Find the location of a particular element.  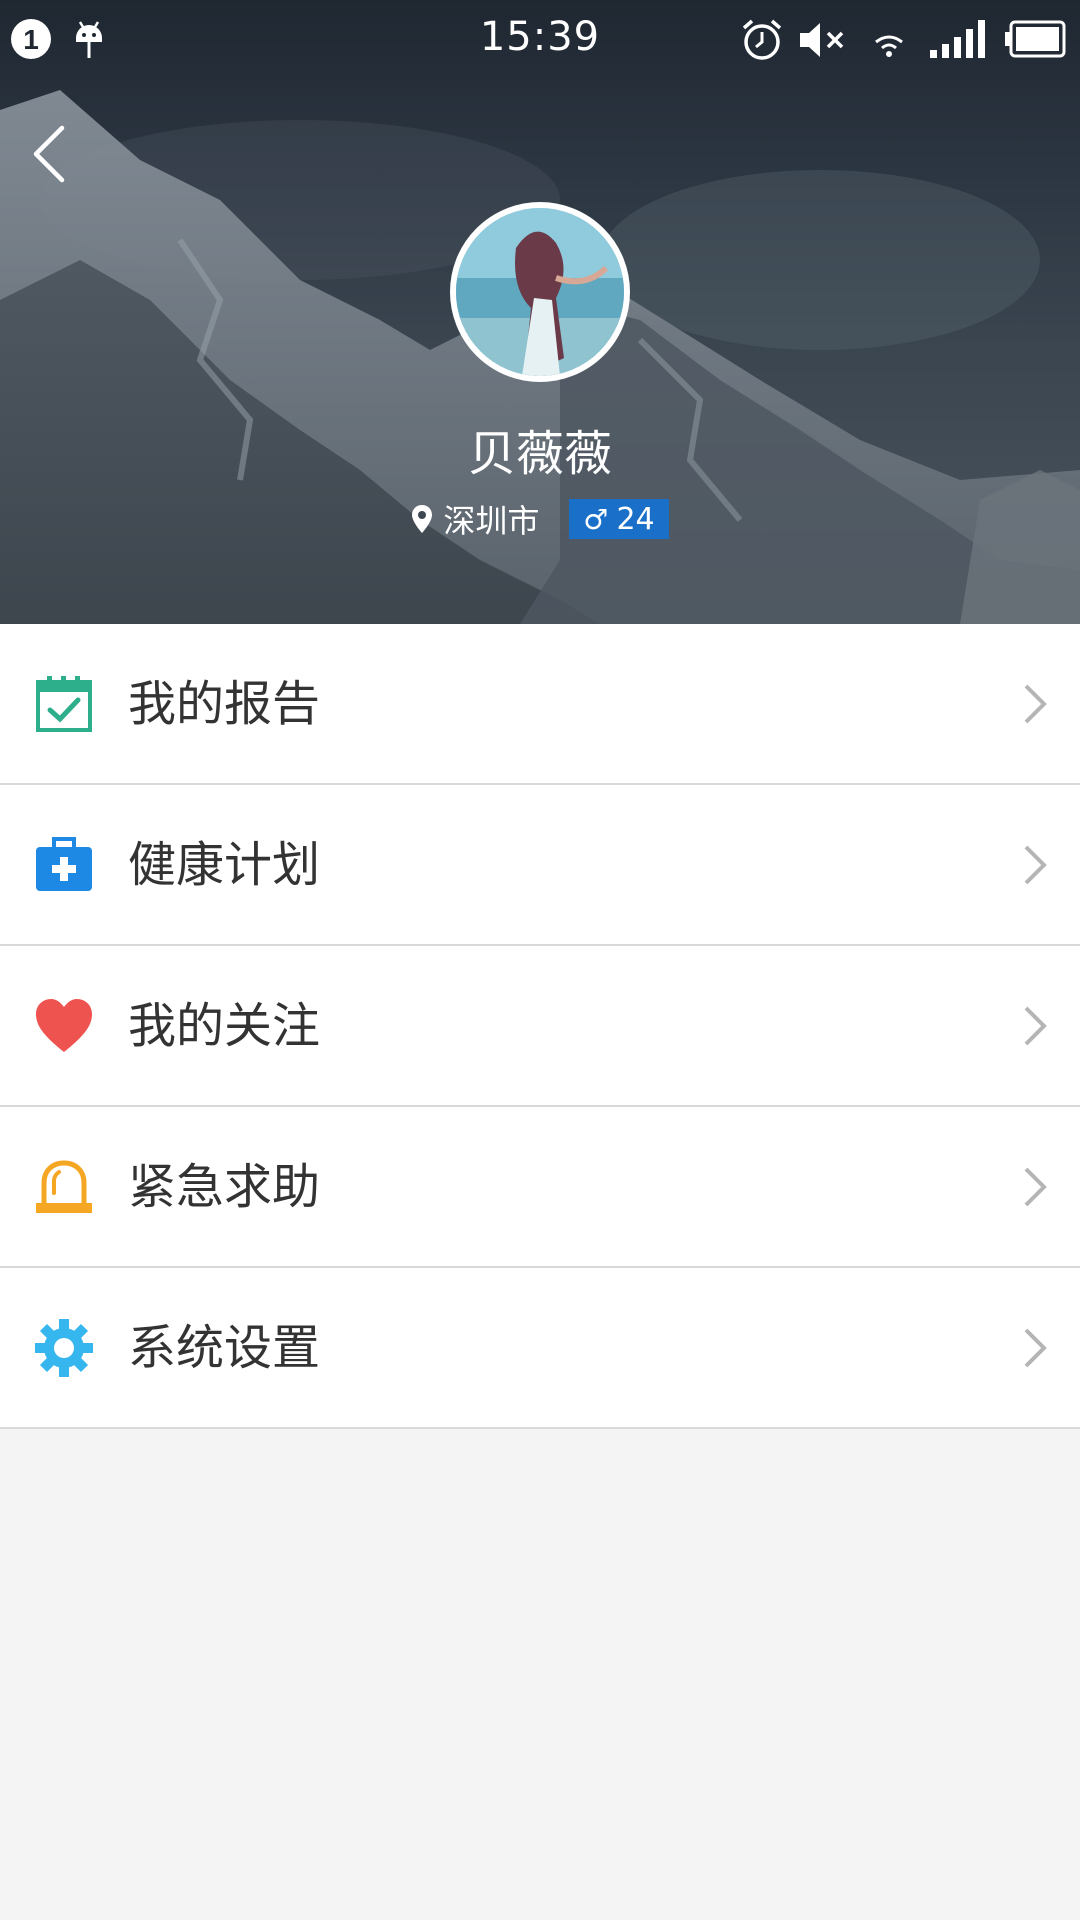

alarm-beacon-icon is located at coordinates (64, 1186).